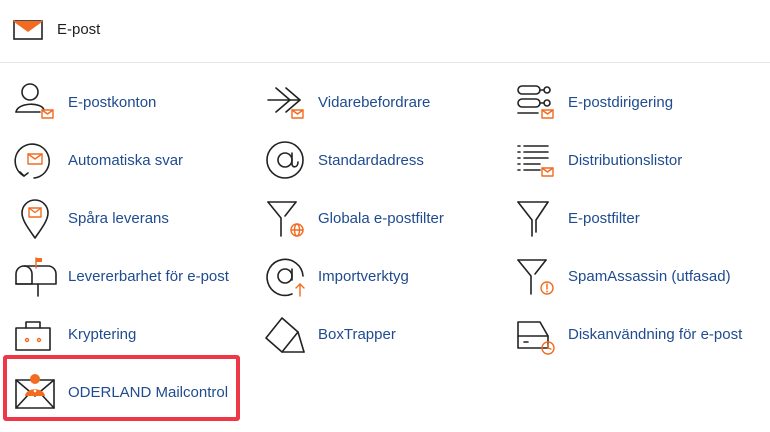  What do you see at coordinates (625, 160) in the screenshot?
I see `item-label: Distributionslistor` at bounding box center [625, 160].